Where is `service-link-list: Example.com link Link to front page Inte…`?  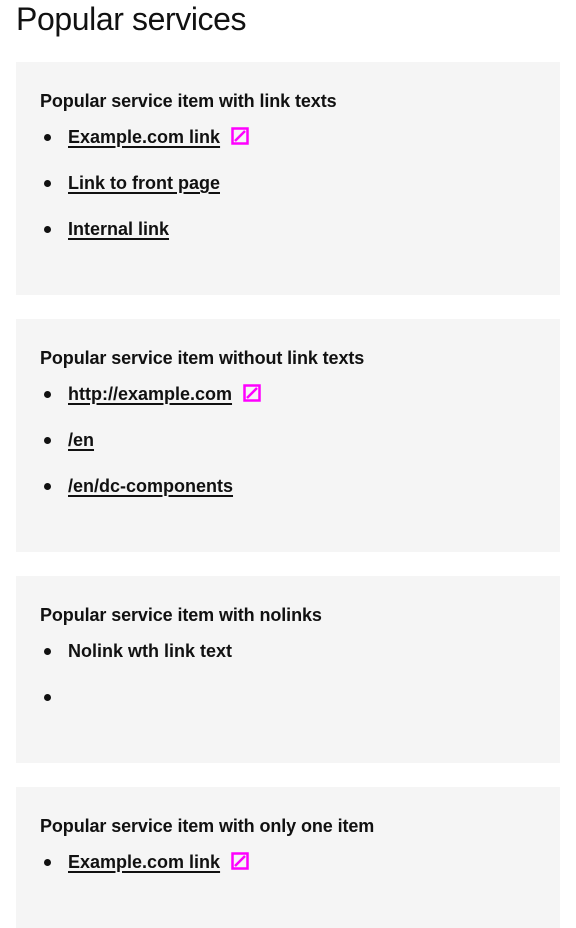 service-link-list: Example.com link Link to front page Inte… is located at coordinates (288, 183).